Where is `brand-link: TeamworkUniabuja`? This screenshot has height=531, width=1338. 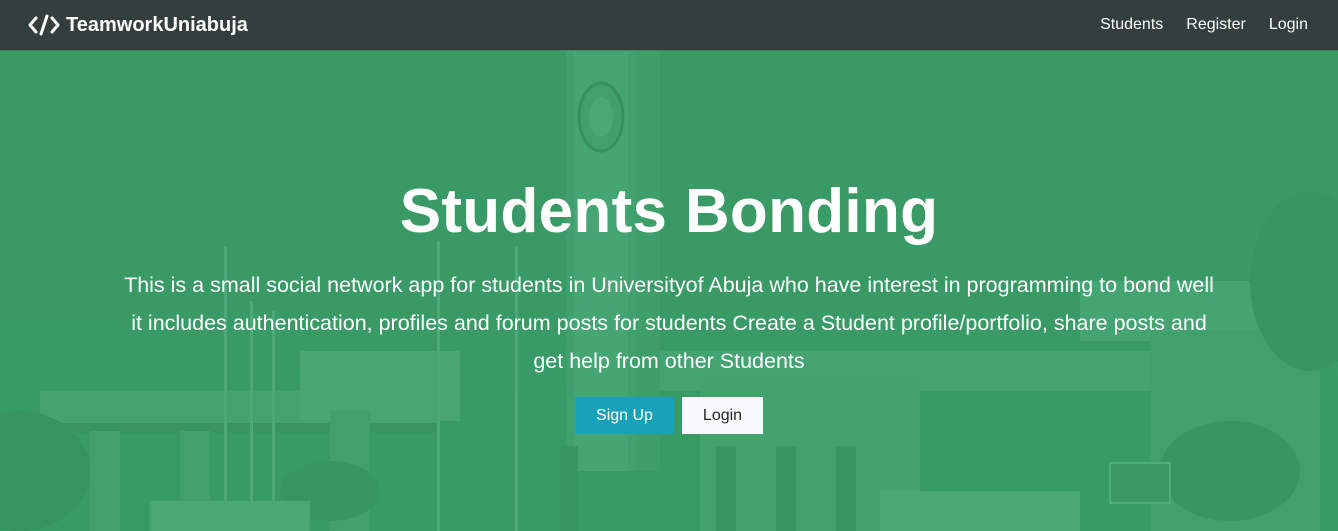 brand-link: TeamworkUniabuja is located at coordinates (138, 25).